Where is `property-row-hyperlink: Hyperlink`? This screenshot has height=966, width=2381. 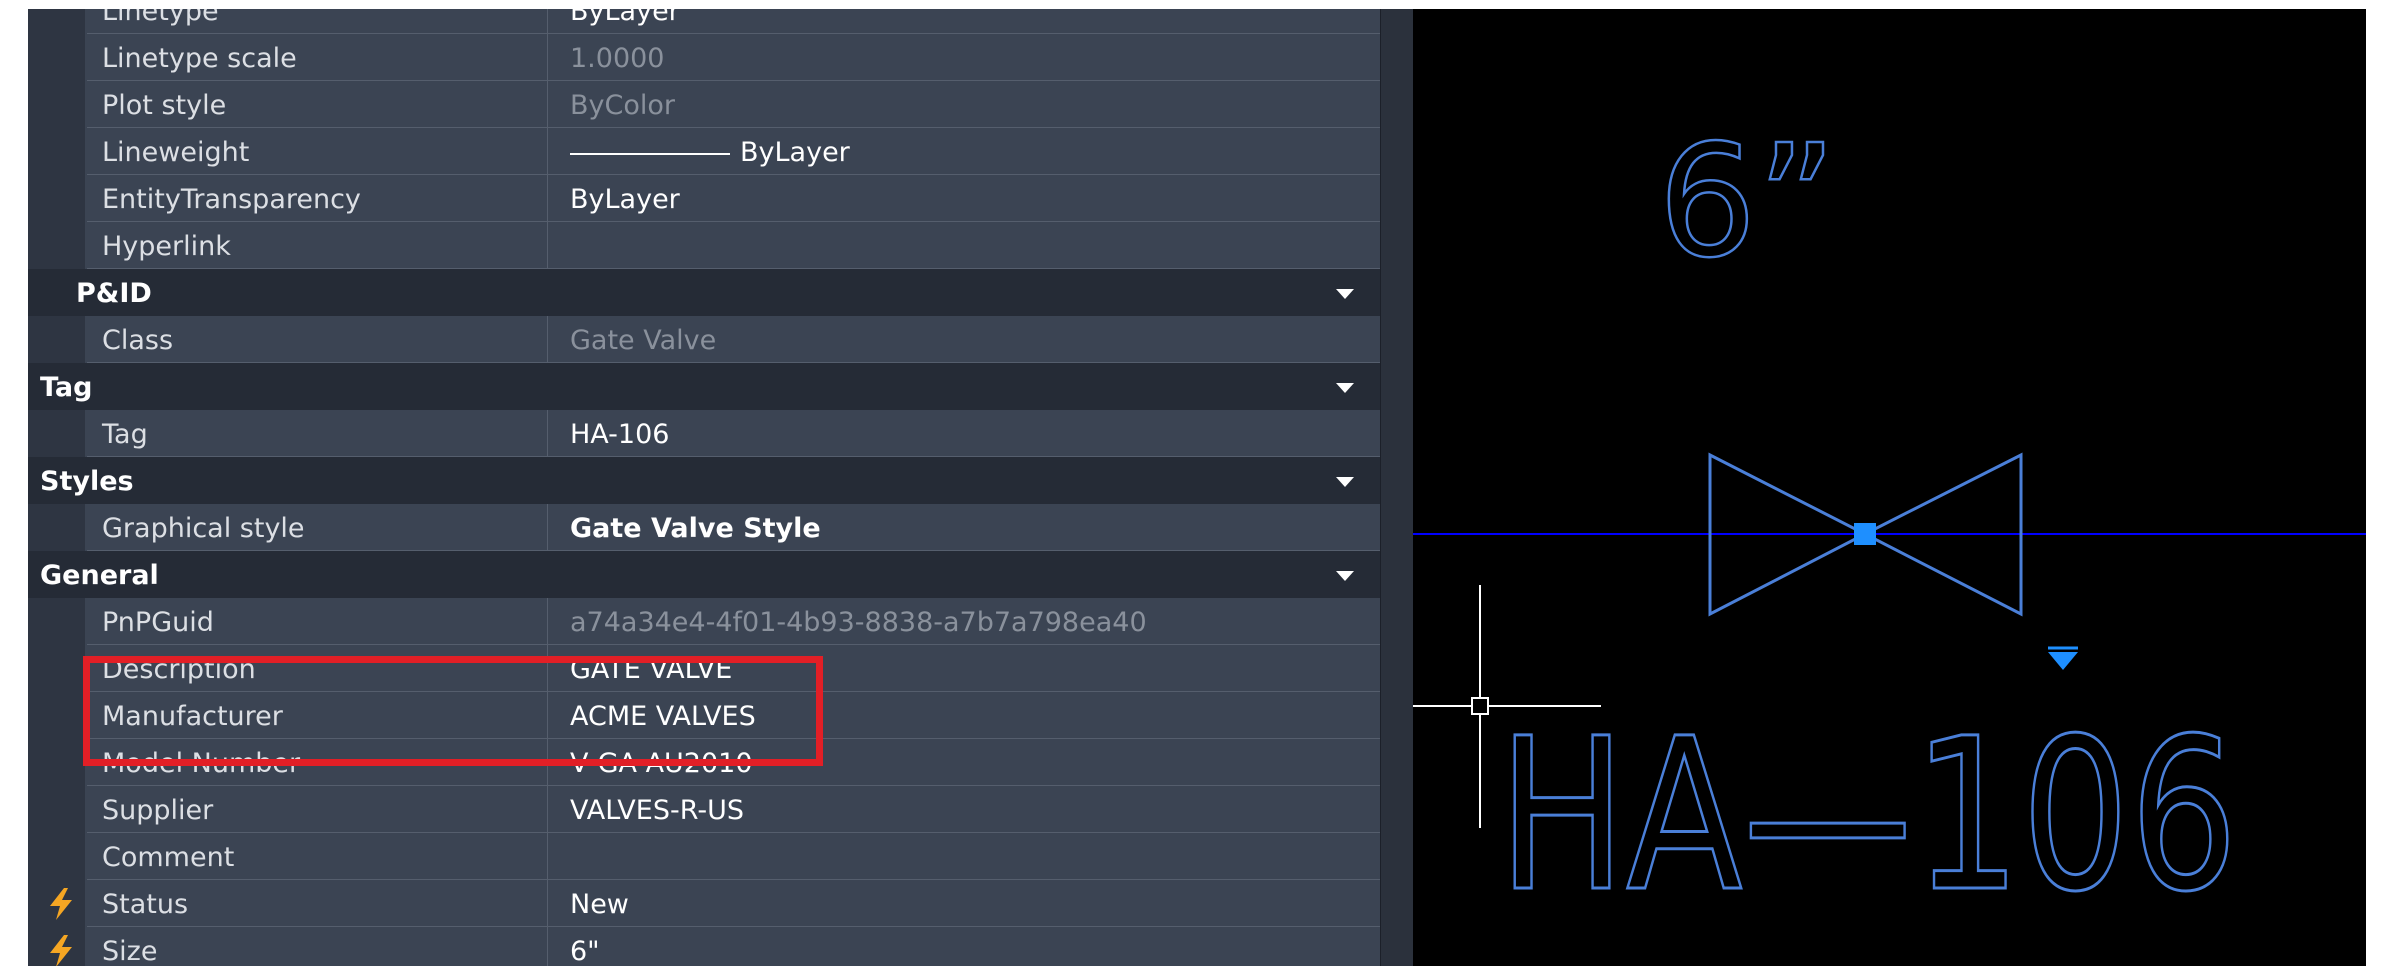
property-row-hyperlink: Hyperlink is located at coordinates (704, 245).